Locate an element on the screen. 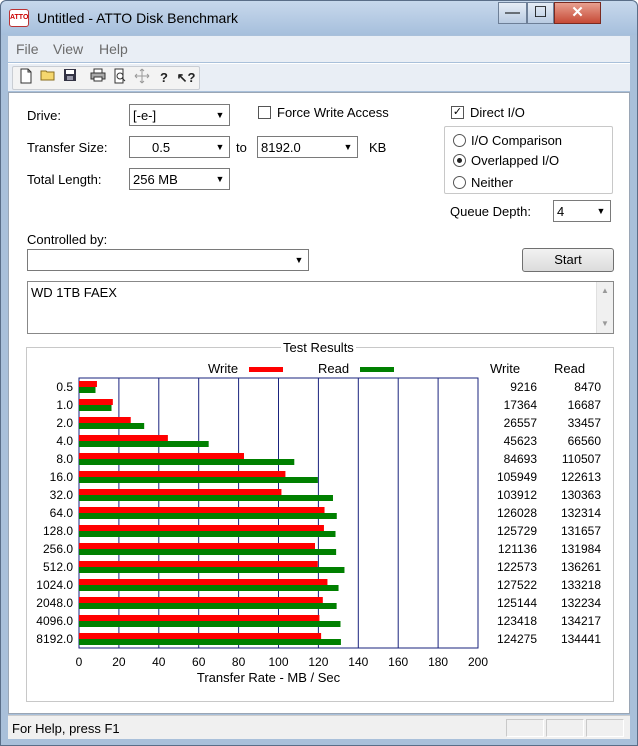 This screenshot has height=746, width=638. x-tick-label: 160 is located at coordinates (398, 662).